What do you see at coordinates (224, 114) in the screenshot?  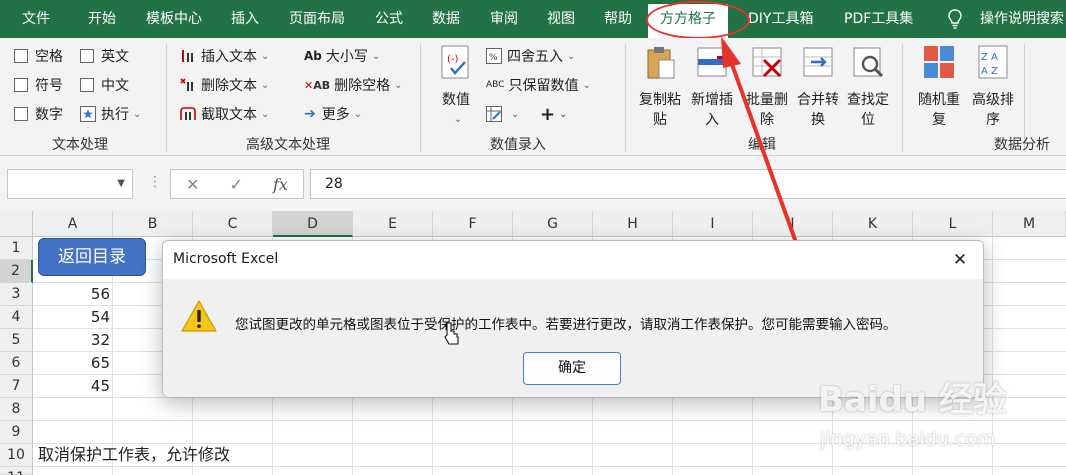 I see `extract-text-button: 截取文本 ⌄` at bounding box center [224, 114].